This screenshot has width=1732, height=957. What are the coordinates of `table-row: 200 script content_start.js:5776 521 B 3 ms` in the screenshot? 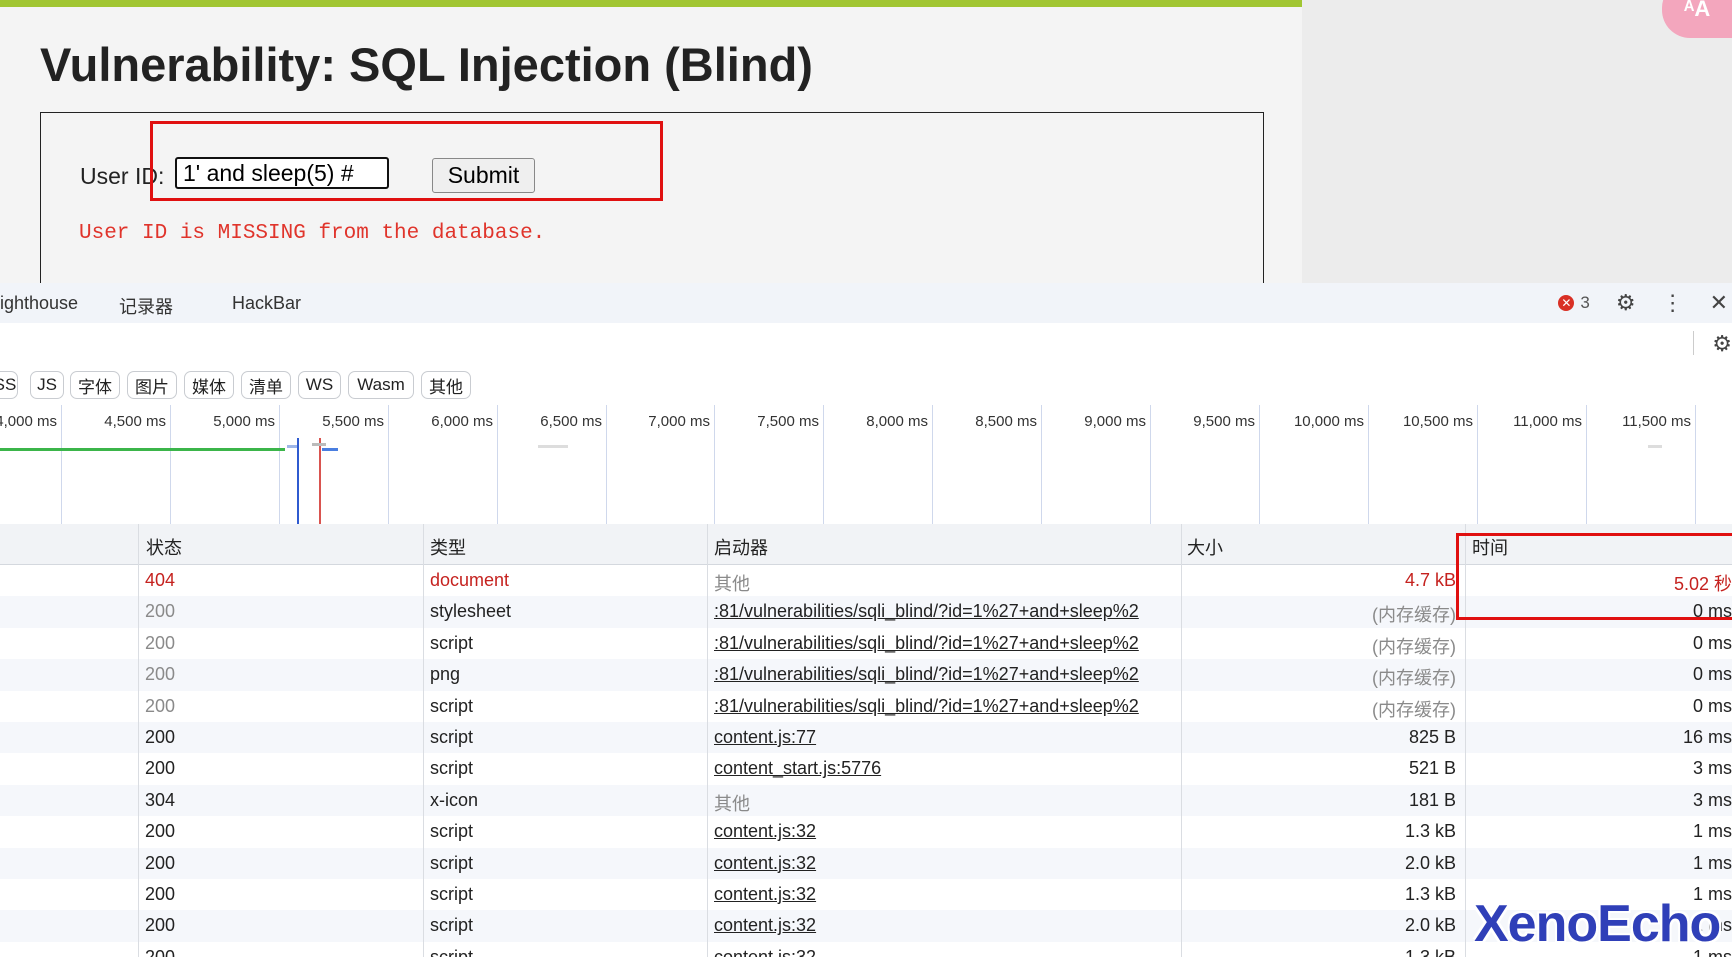 It's located at (866, 768).